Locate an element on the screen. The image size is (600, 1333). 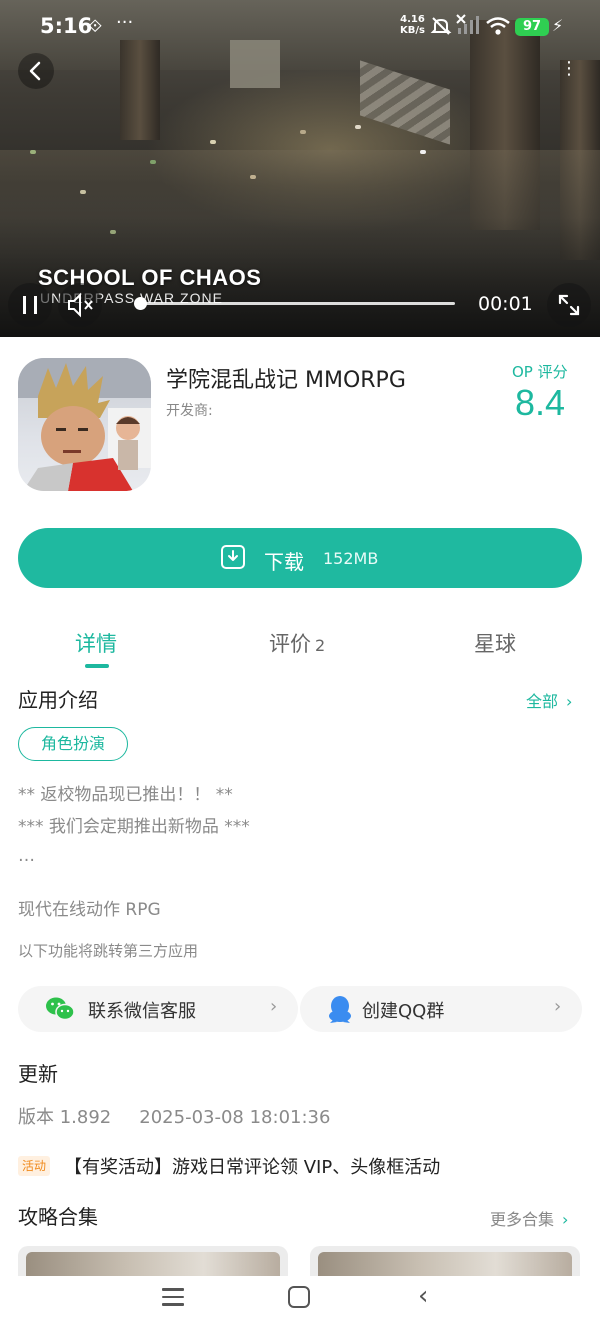
download-label: 下载 is located at coordinates (284, 562).